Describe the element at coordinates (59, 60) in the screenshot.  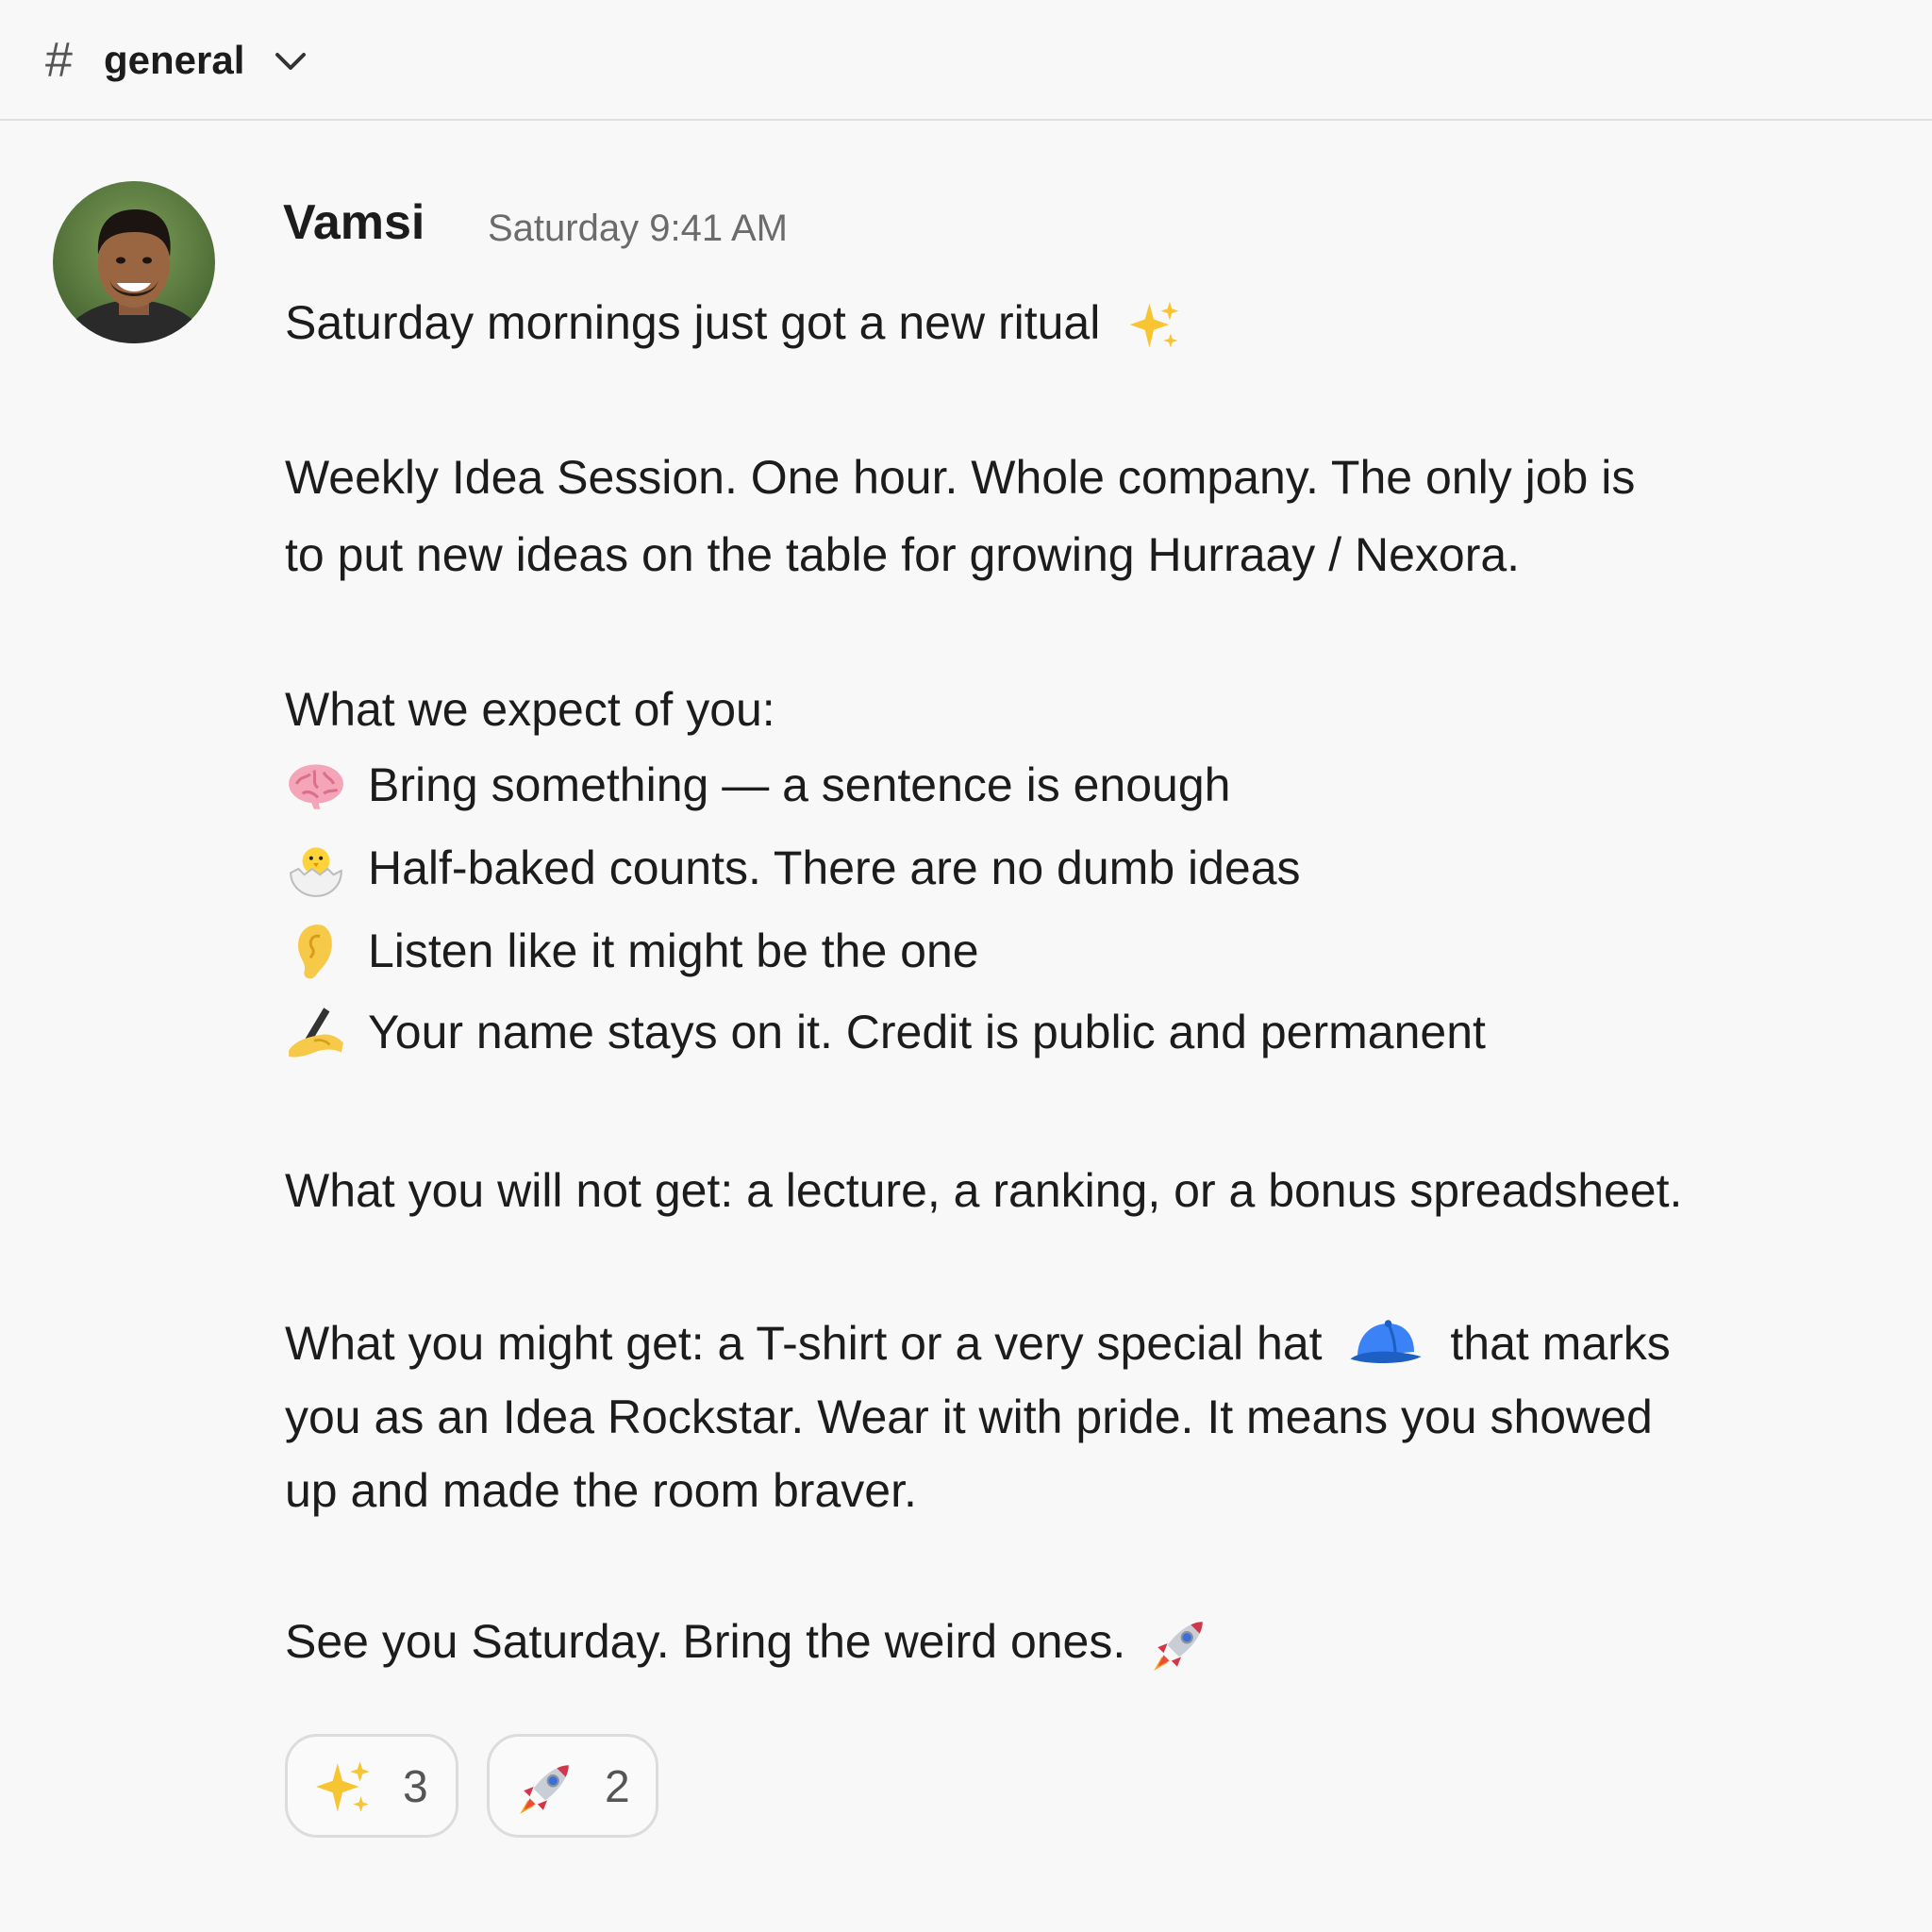
I see `hash-icon: #` at that location.